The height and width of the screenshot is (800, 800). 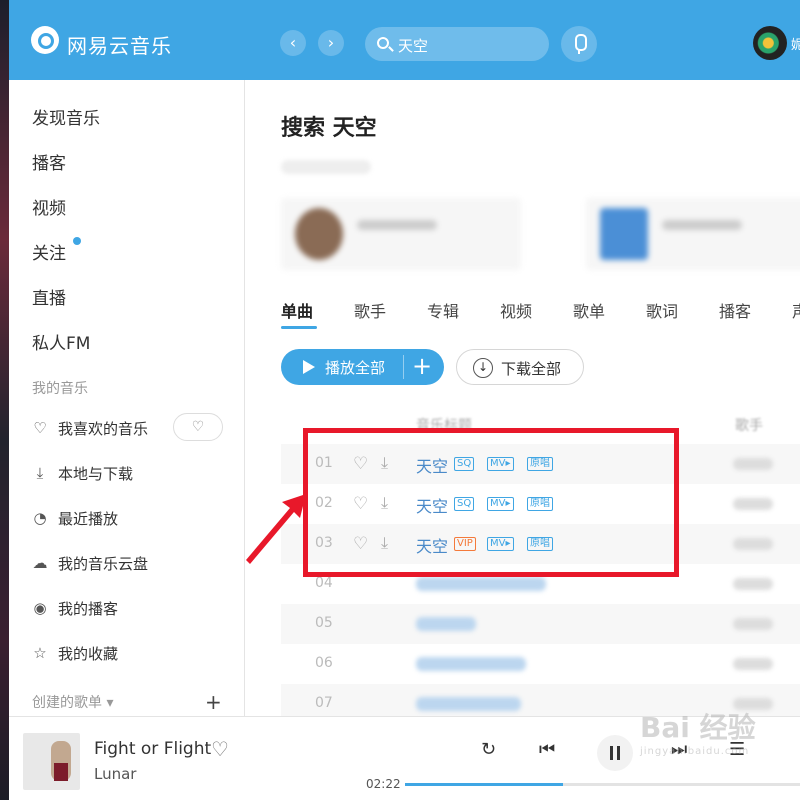 What do you see at coordinates (531, 369) in the screenshot?
I see `download-all-label: 下载全部` at bounding box center [531, 369].